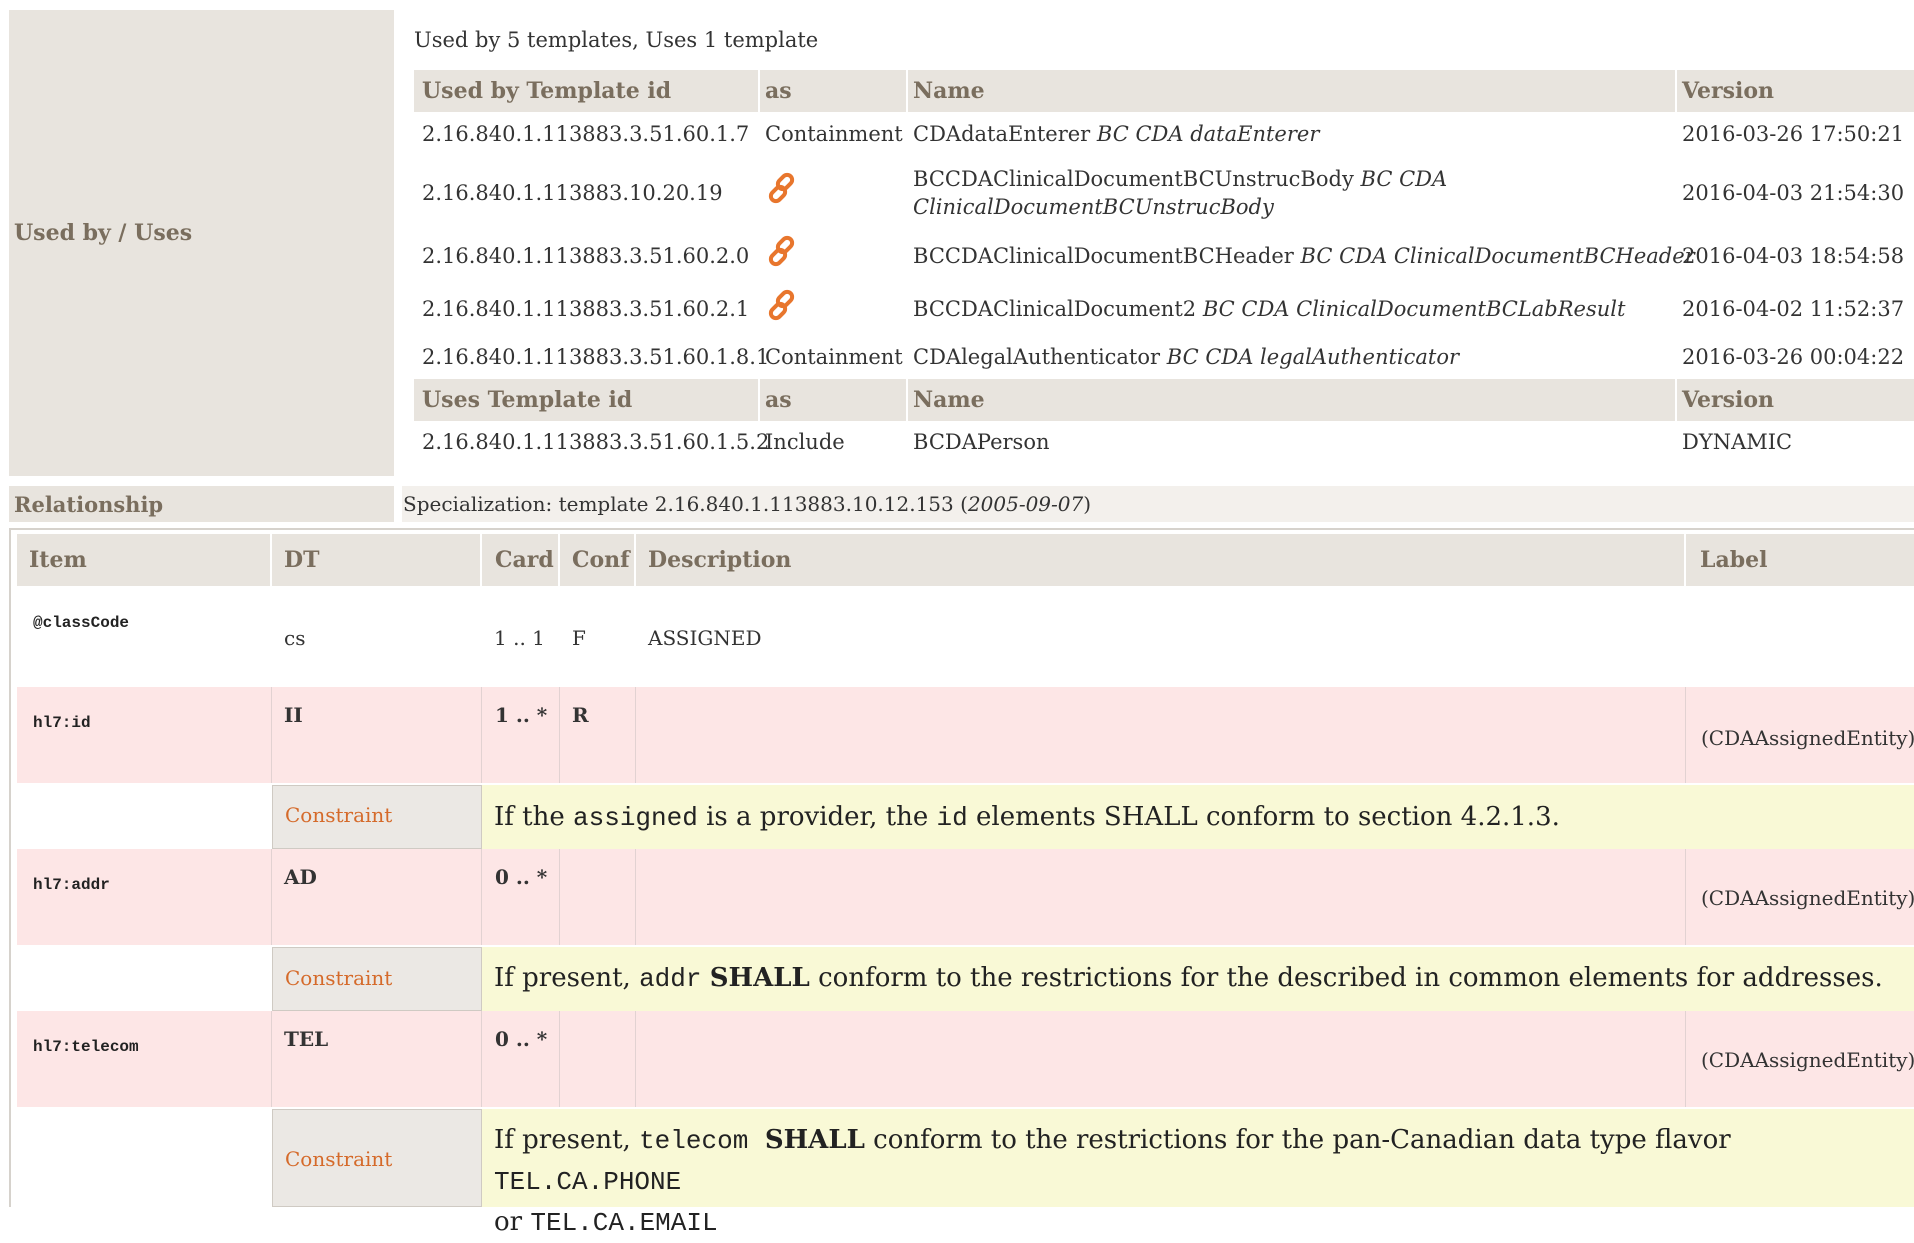  What do you see at coordinates (81, 623) in the screenshot?
I see `item-name: @classCode` at bounding box center [81, 623].